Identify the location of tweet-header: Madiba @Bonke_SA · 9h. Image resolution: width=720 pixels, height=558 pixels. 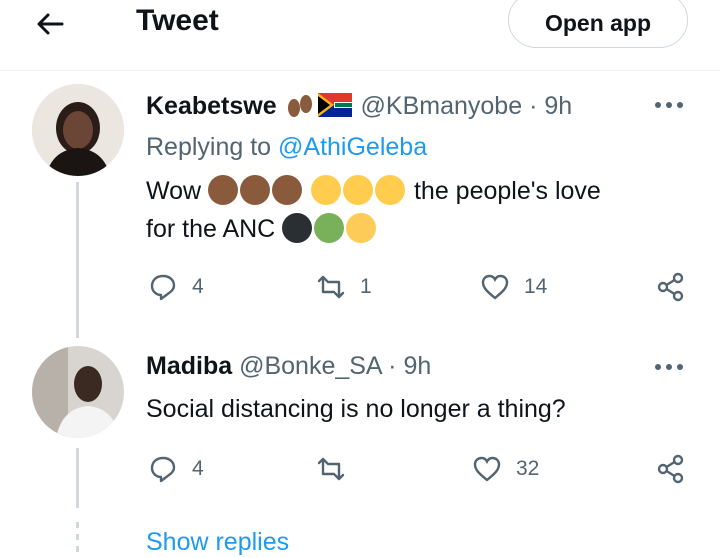
(288, 366).